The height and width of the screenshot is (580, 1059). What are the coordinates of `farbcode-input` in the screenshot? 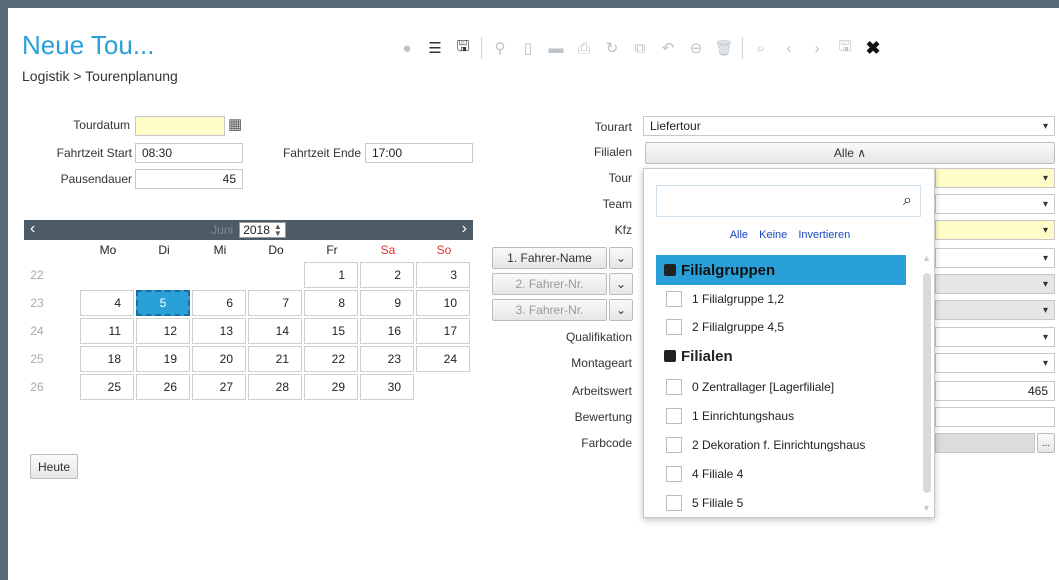 It's located at (985, 443).